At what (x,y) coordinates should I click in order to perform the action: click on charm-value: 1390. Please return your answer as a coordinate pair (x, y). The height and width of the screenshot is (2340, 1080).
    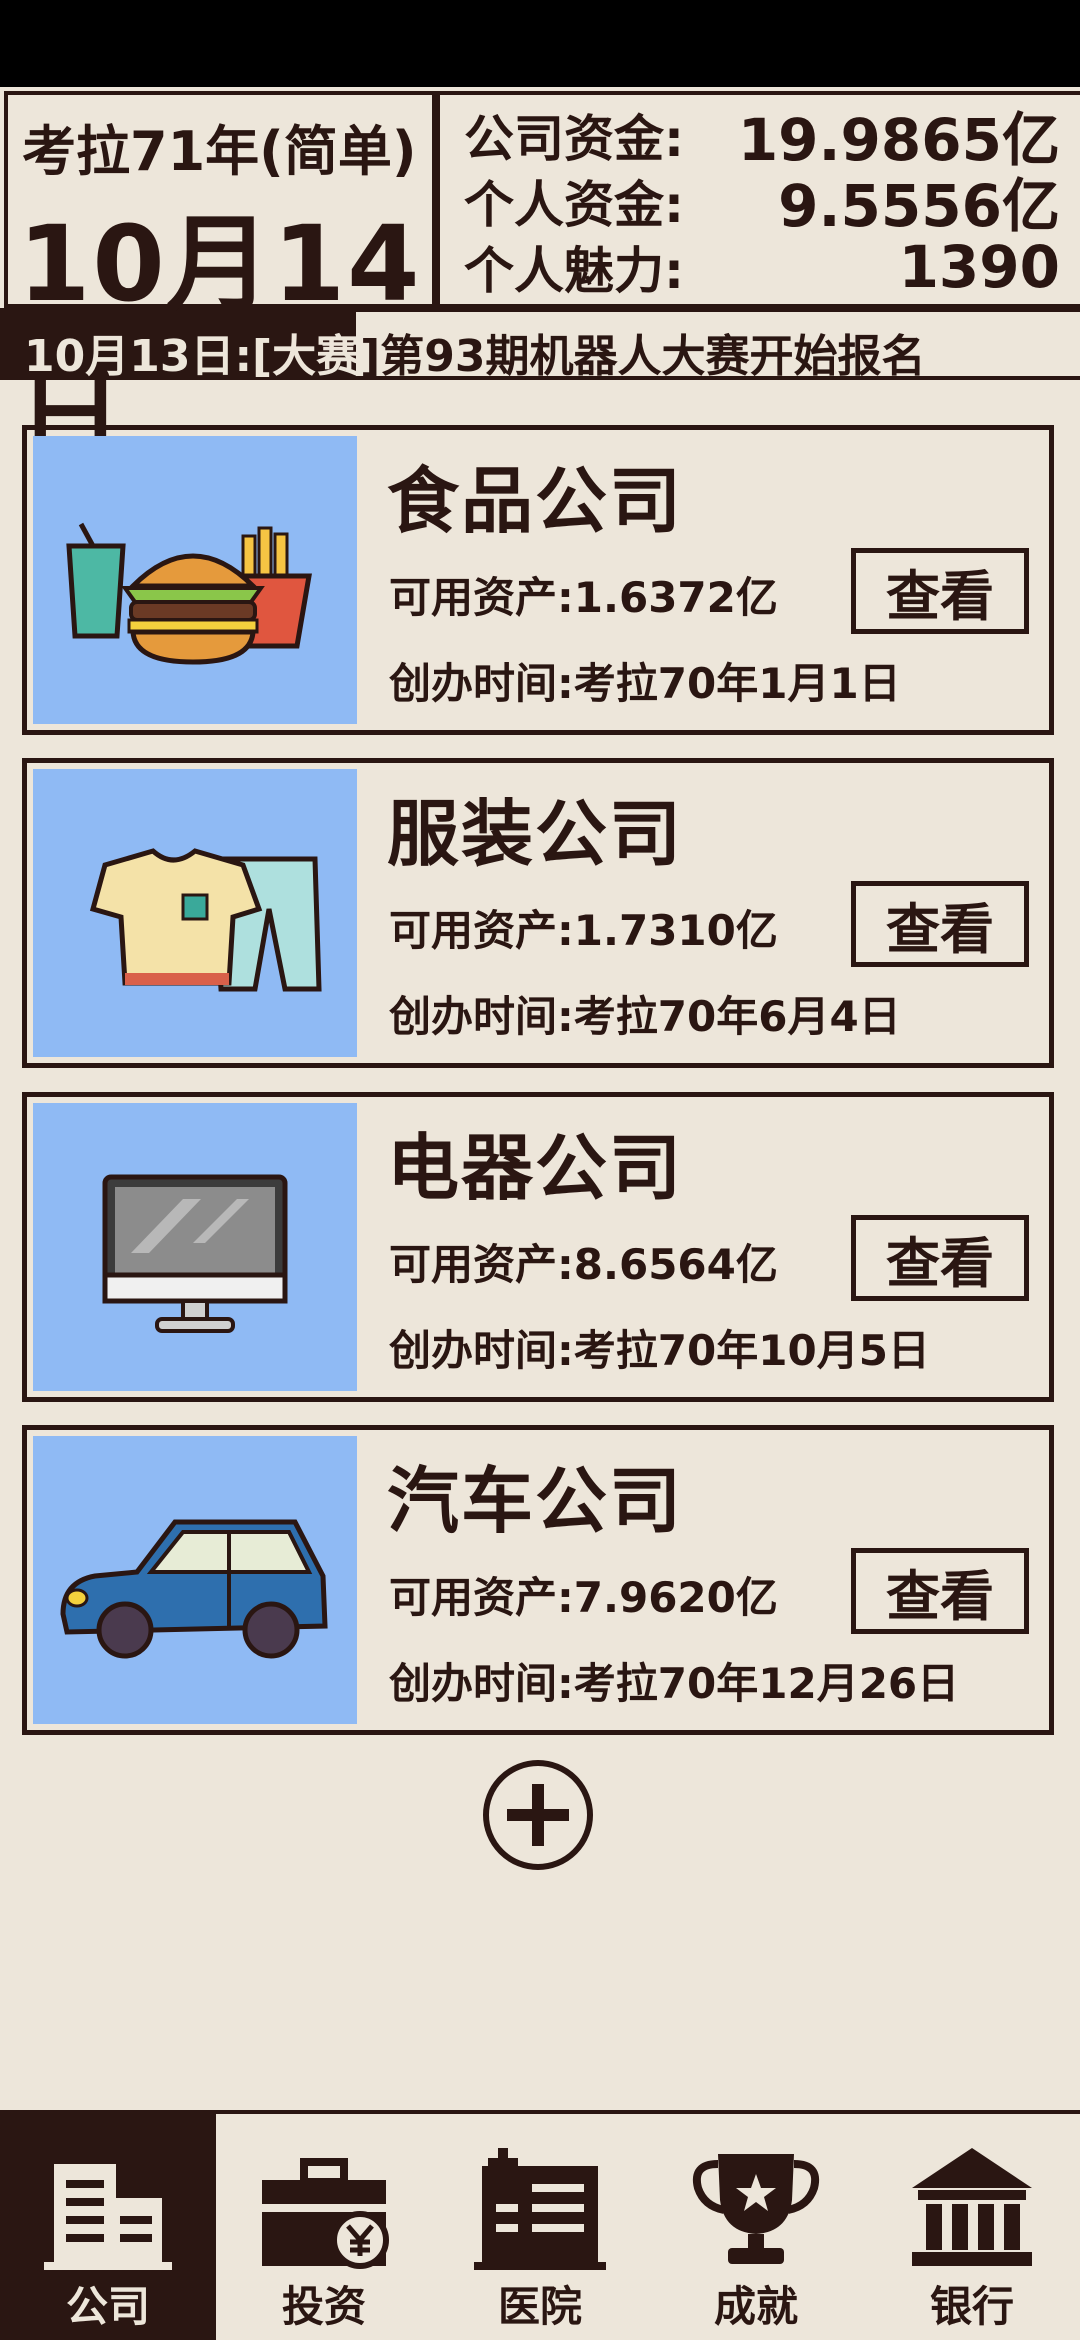
    Looking at the image, I should click on (979, 267).